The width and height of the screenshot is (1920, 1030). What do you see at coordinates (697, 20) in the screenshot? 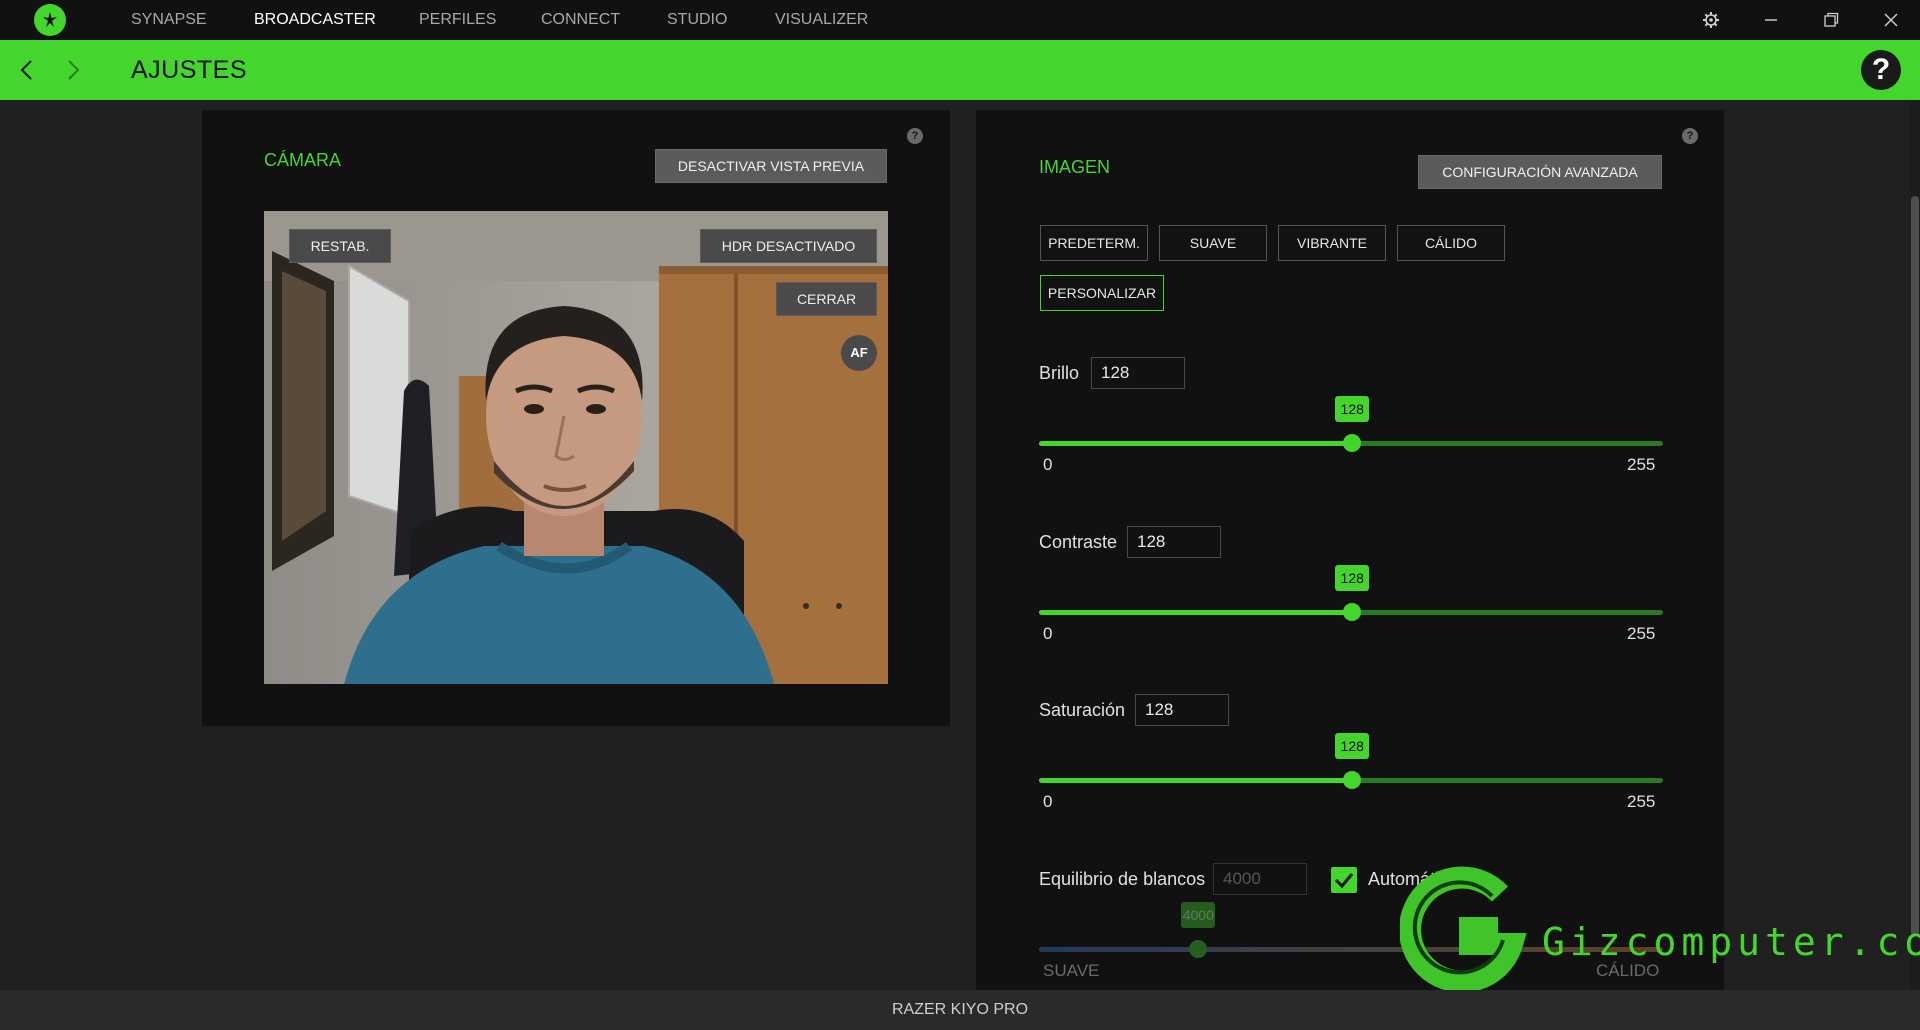
I see `tab-studio: STUDIO` at bounding box center [697, 20].